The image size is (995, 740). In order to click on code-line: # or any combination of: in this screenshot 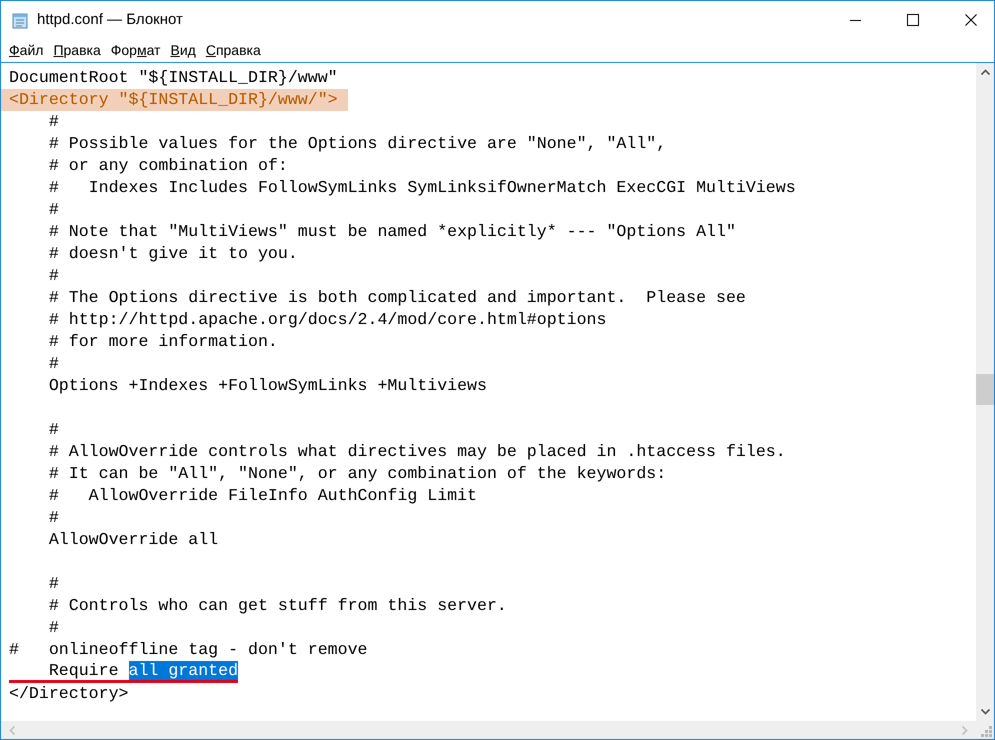, I will do `click(168, 166)`.